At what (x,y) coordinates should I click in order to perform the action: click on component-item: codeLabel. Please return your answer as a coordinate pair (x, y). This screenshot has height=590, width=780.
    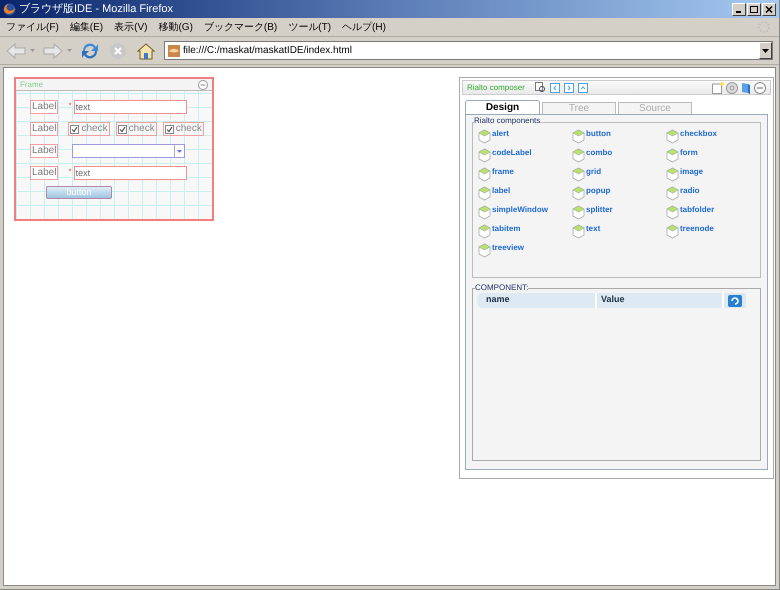
    Looking at the image, I should click on (525, 155).